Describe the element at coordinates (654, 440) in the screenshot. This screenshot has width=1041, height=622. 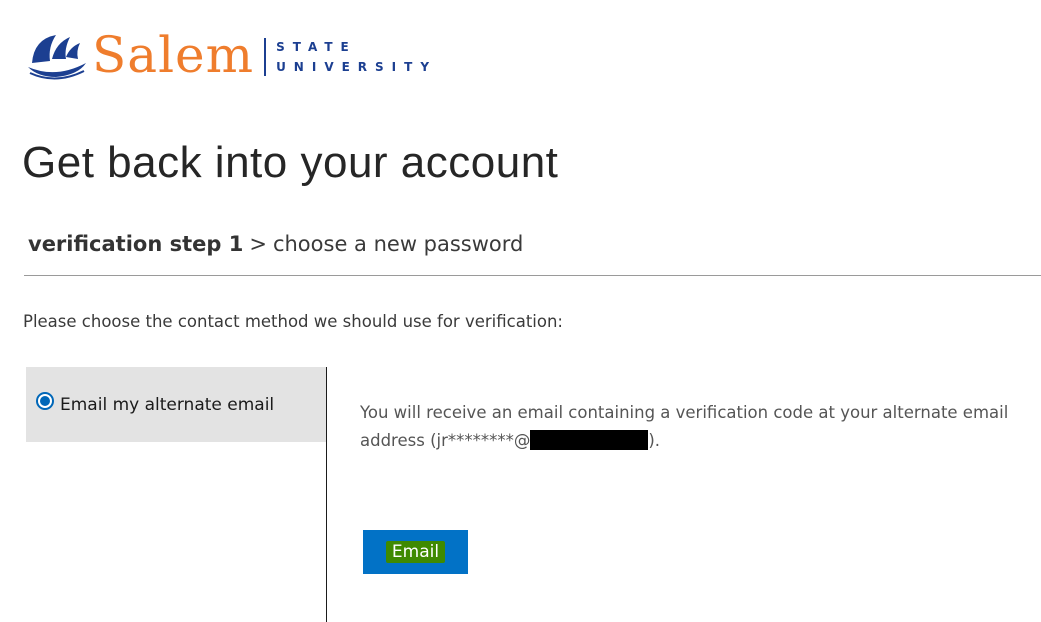
I see `description-end: ).` at that location.